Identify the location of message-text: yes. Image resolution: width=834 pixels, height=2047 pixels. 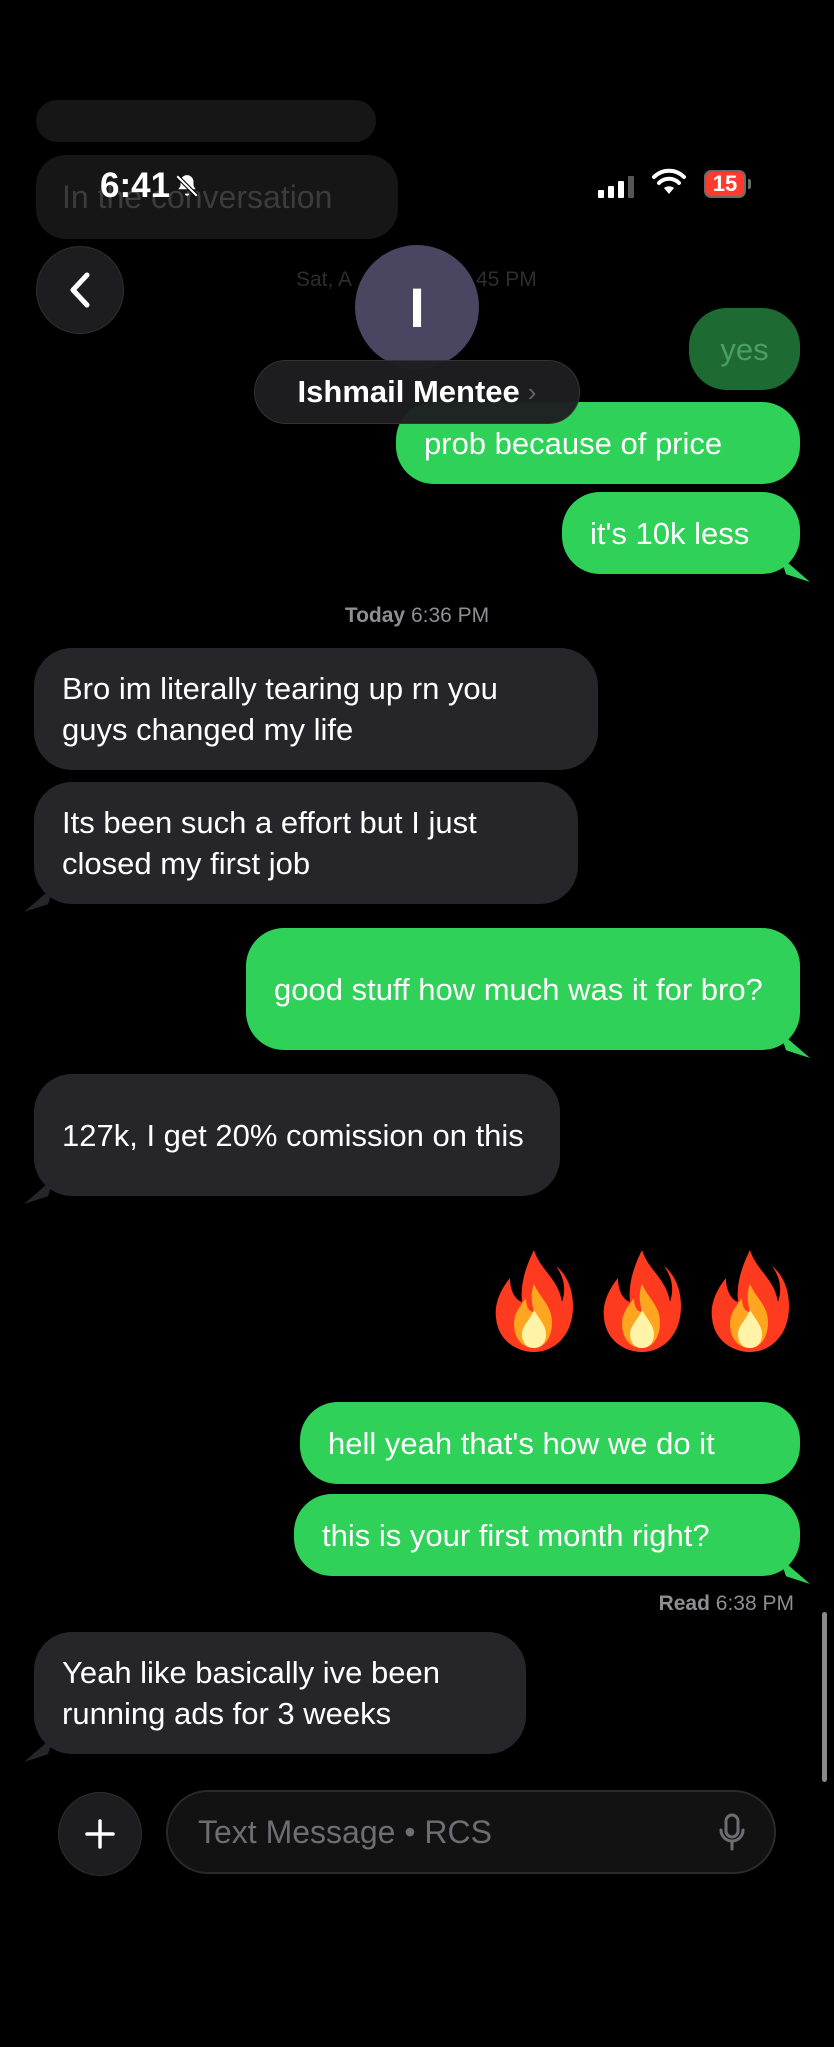
(744, 349).